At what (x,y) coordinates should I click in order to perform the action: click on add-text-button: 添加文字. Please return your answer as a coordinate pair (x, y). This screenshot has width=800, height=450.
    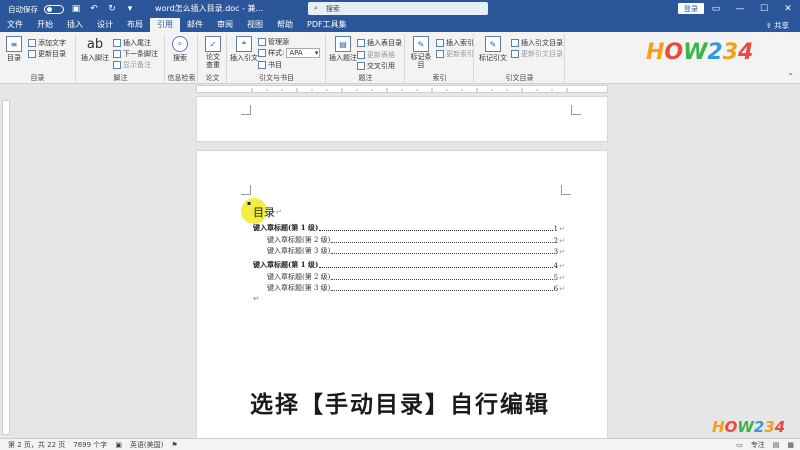
    Looking at the image, I should click on (47, 43).